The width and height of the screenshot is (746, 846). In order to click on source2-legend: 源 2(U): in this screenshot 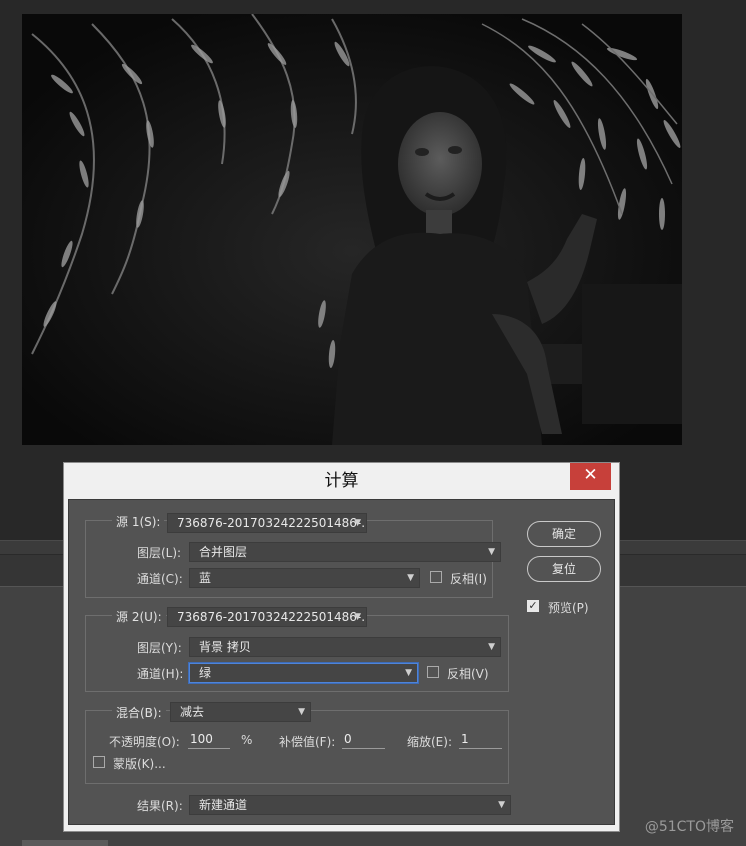, I will do `click(139, 616)`.